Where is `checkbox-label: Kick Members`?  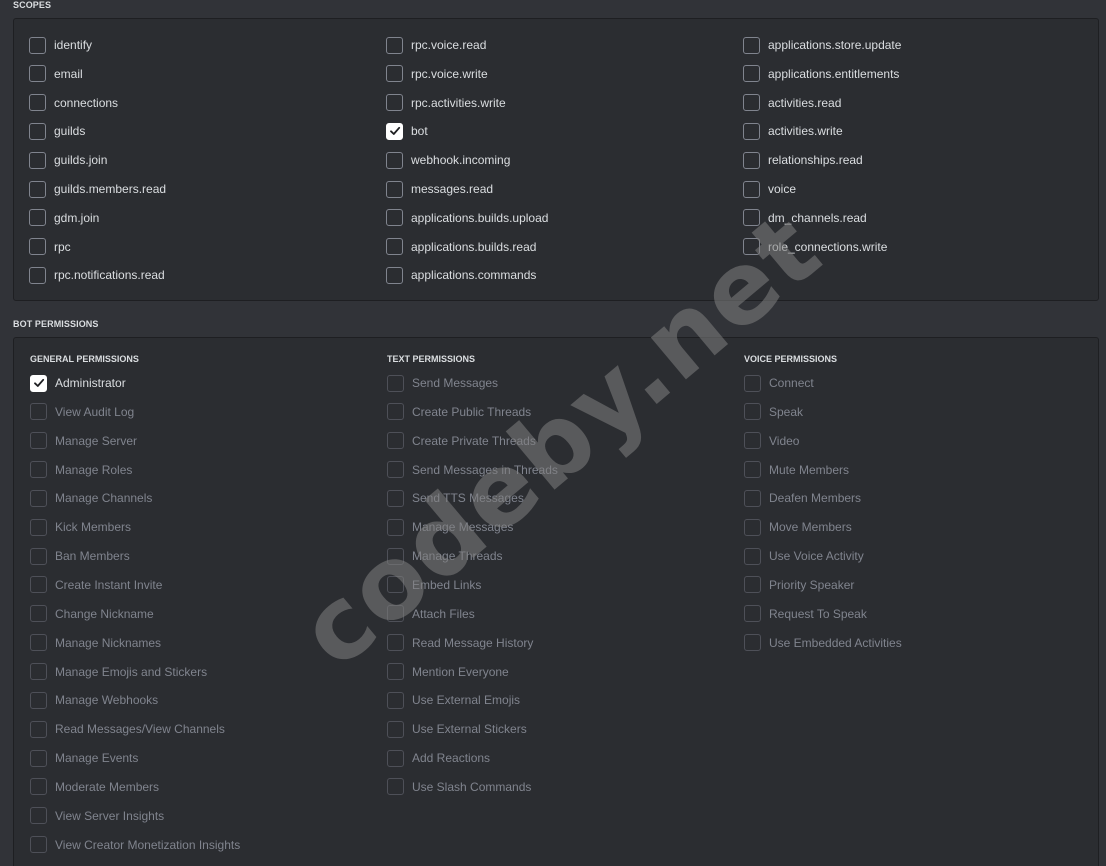 checkbox-label: Kick Members is located at coordinates (93, 527).